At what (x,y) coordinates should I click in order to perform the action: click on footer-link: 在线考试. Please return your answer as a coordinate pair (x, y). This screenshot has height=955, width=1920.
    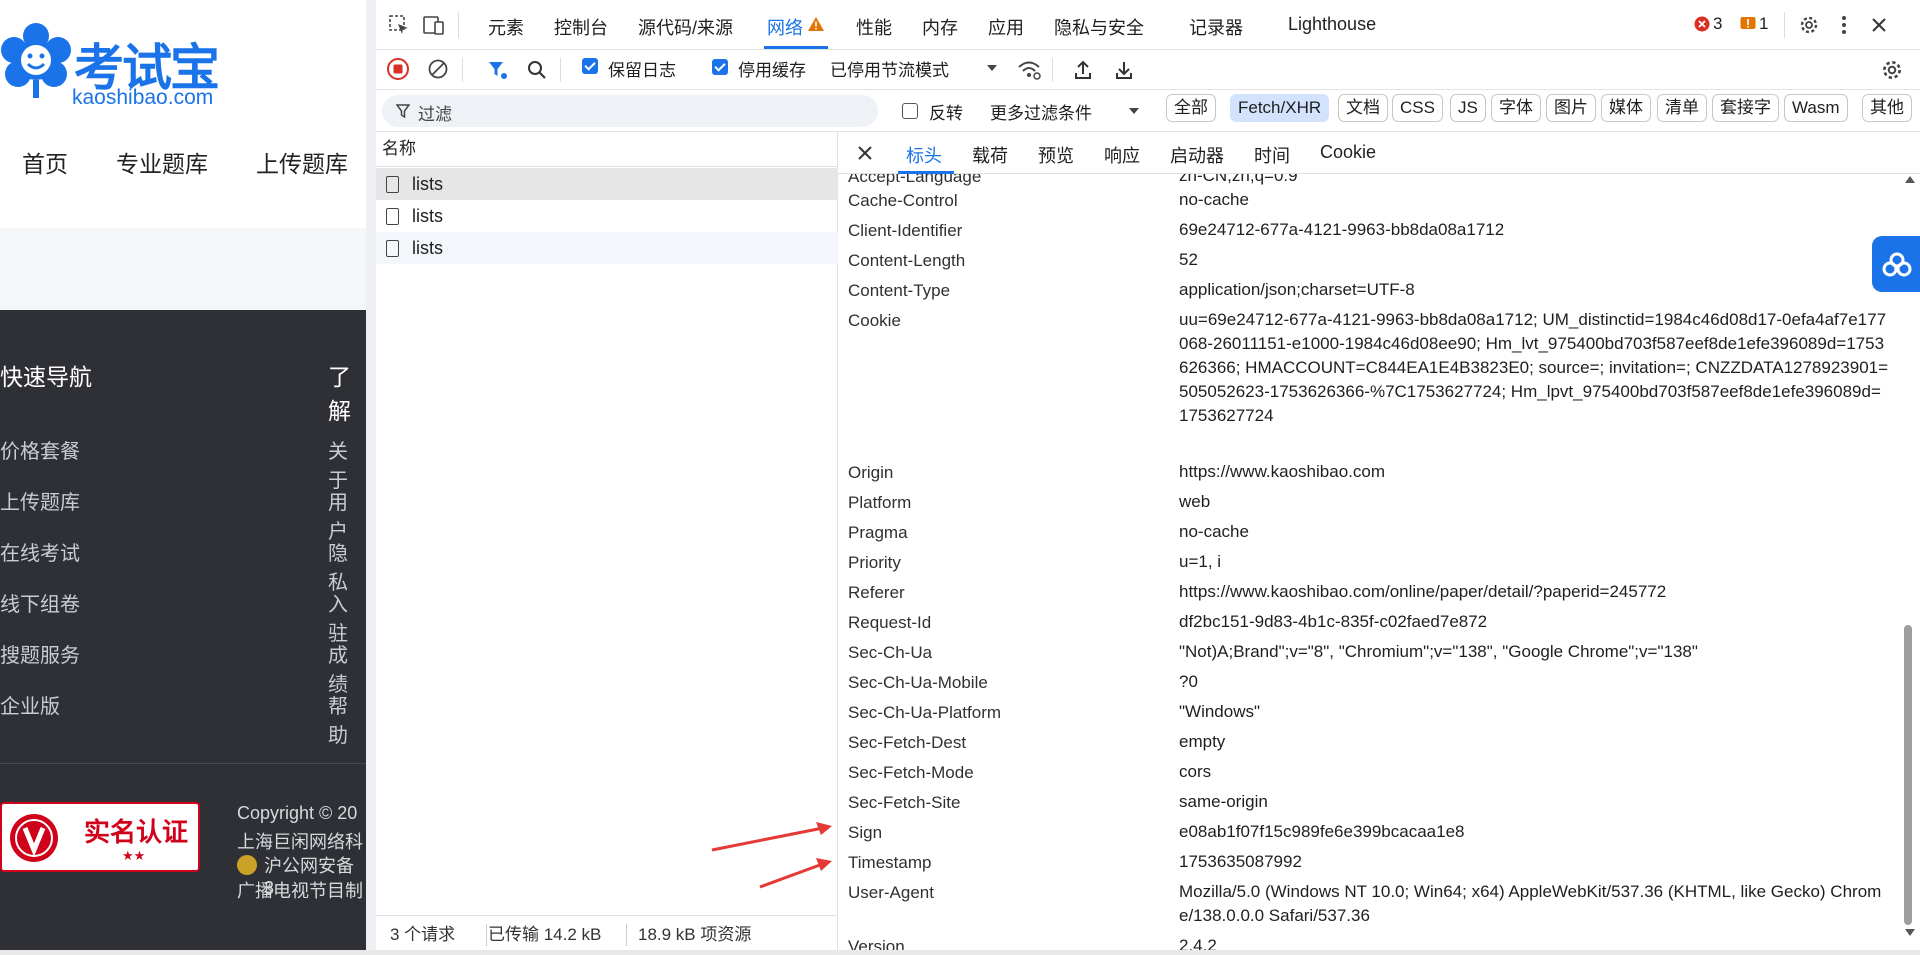
    Looking at the image, I should click on (40, 551).